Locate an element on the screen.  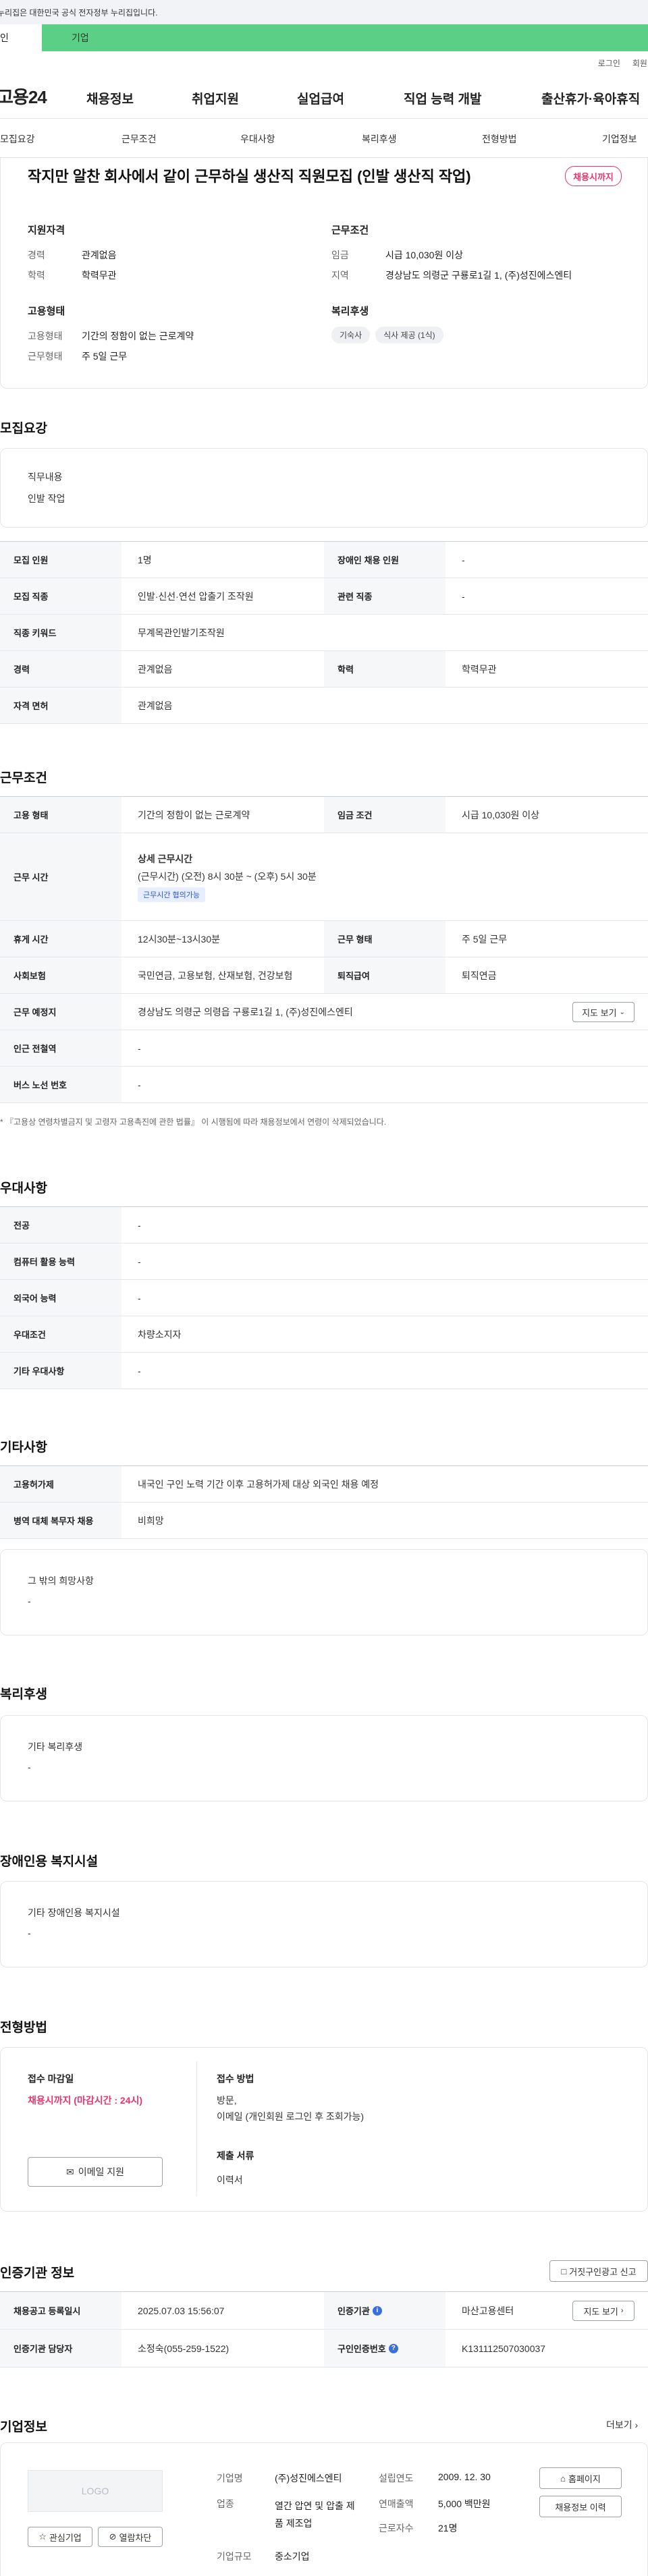
company-emp: 21명 is located at coordinates (448, 2528).